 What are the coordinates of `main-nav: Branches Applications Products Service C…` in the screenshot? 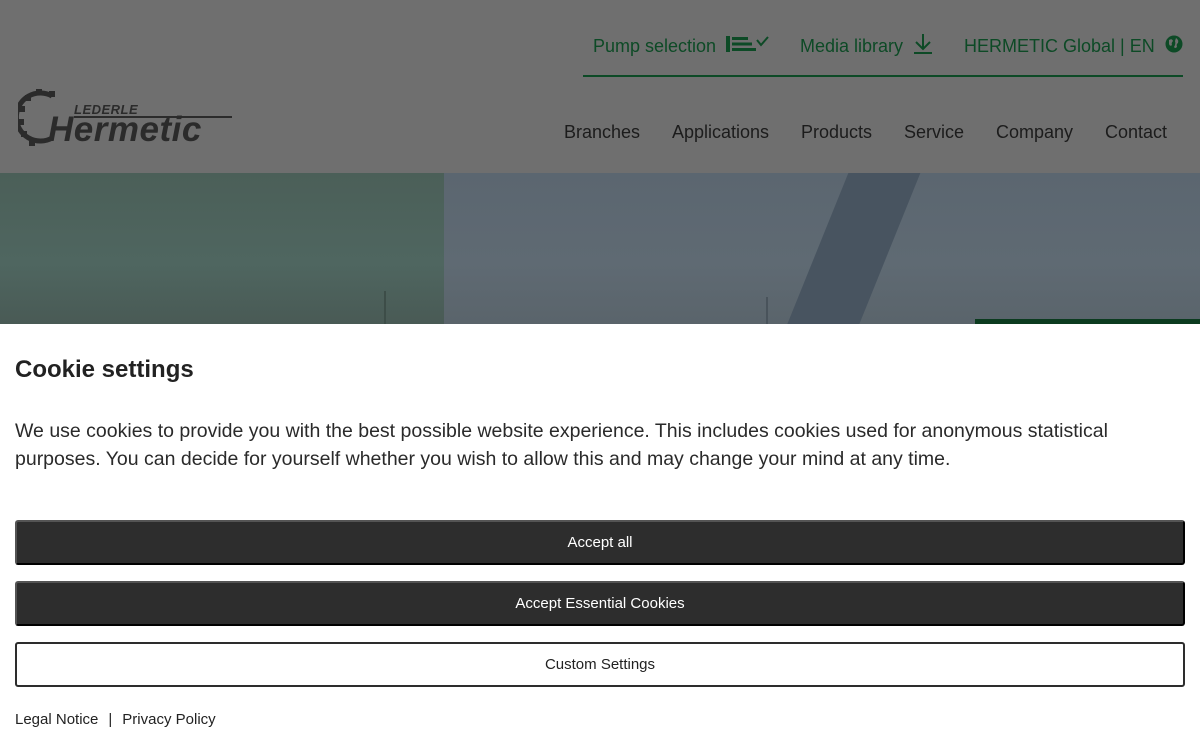 It's located at (600, 135).